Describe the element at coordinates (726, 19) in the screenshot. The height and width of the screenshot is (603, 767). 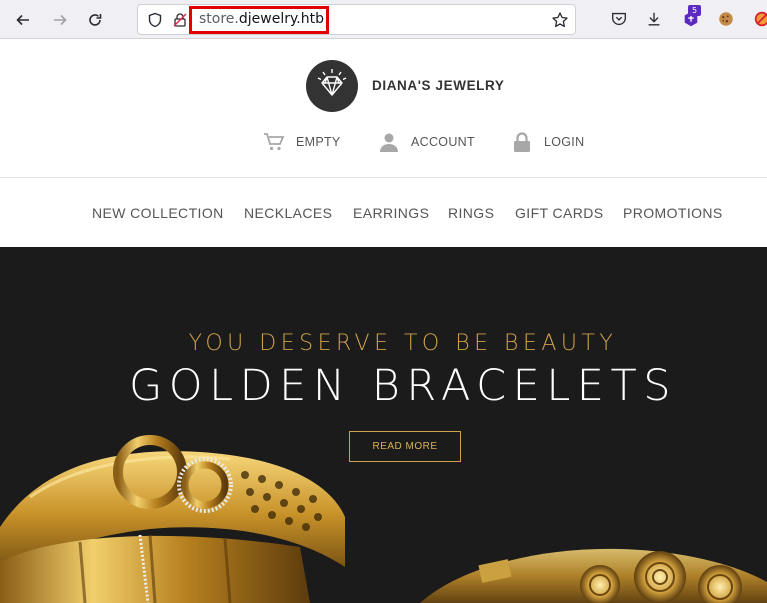
I see `cookie-icon` at that location.